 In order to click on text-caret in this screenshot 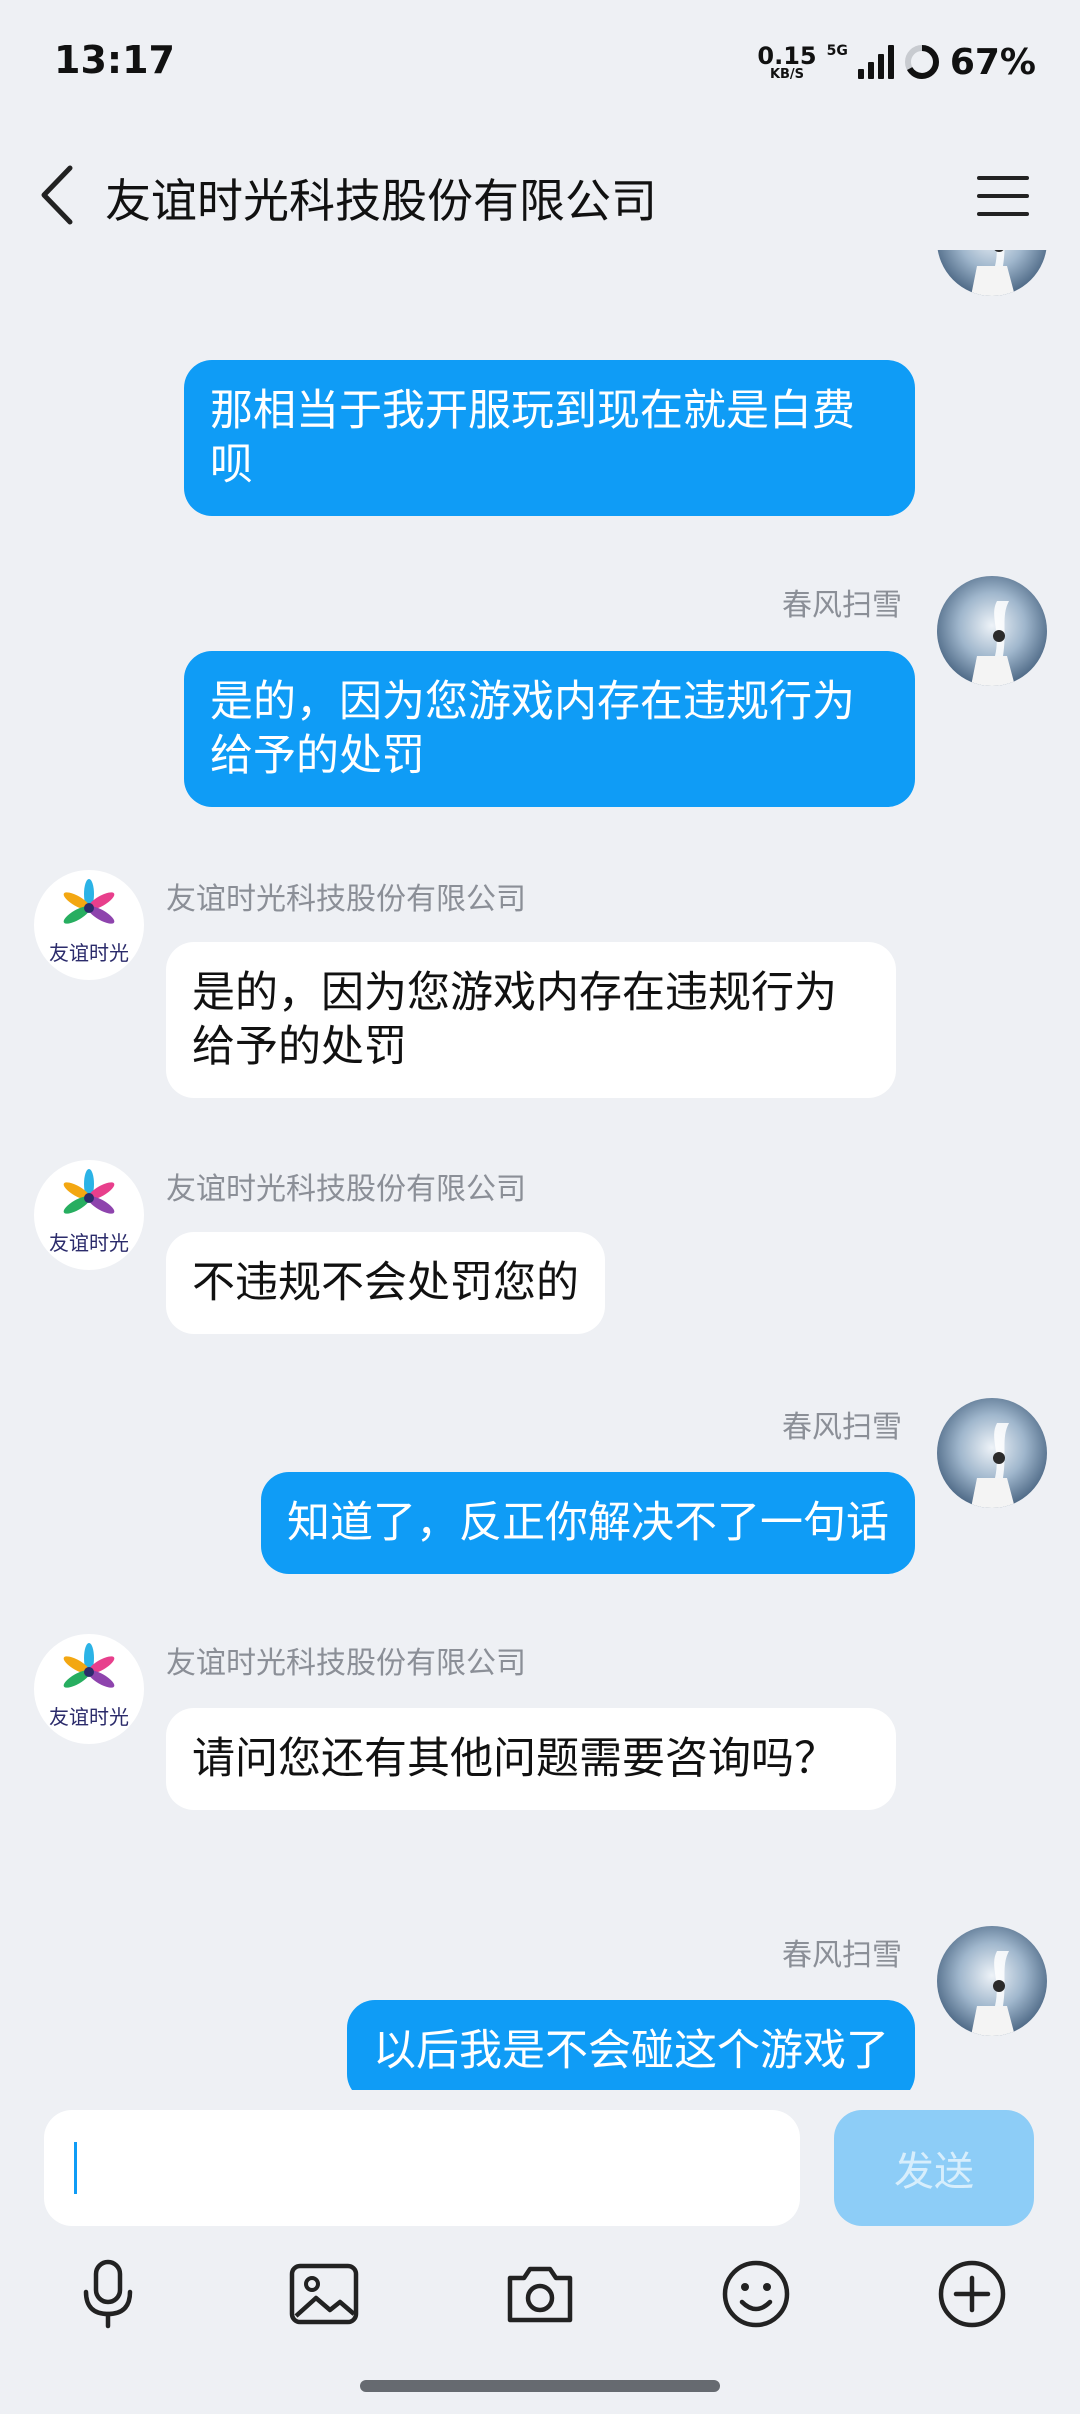, I will do `click(75, 2168)`.